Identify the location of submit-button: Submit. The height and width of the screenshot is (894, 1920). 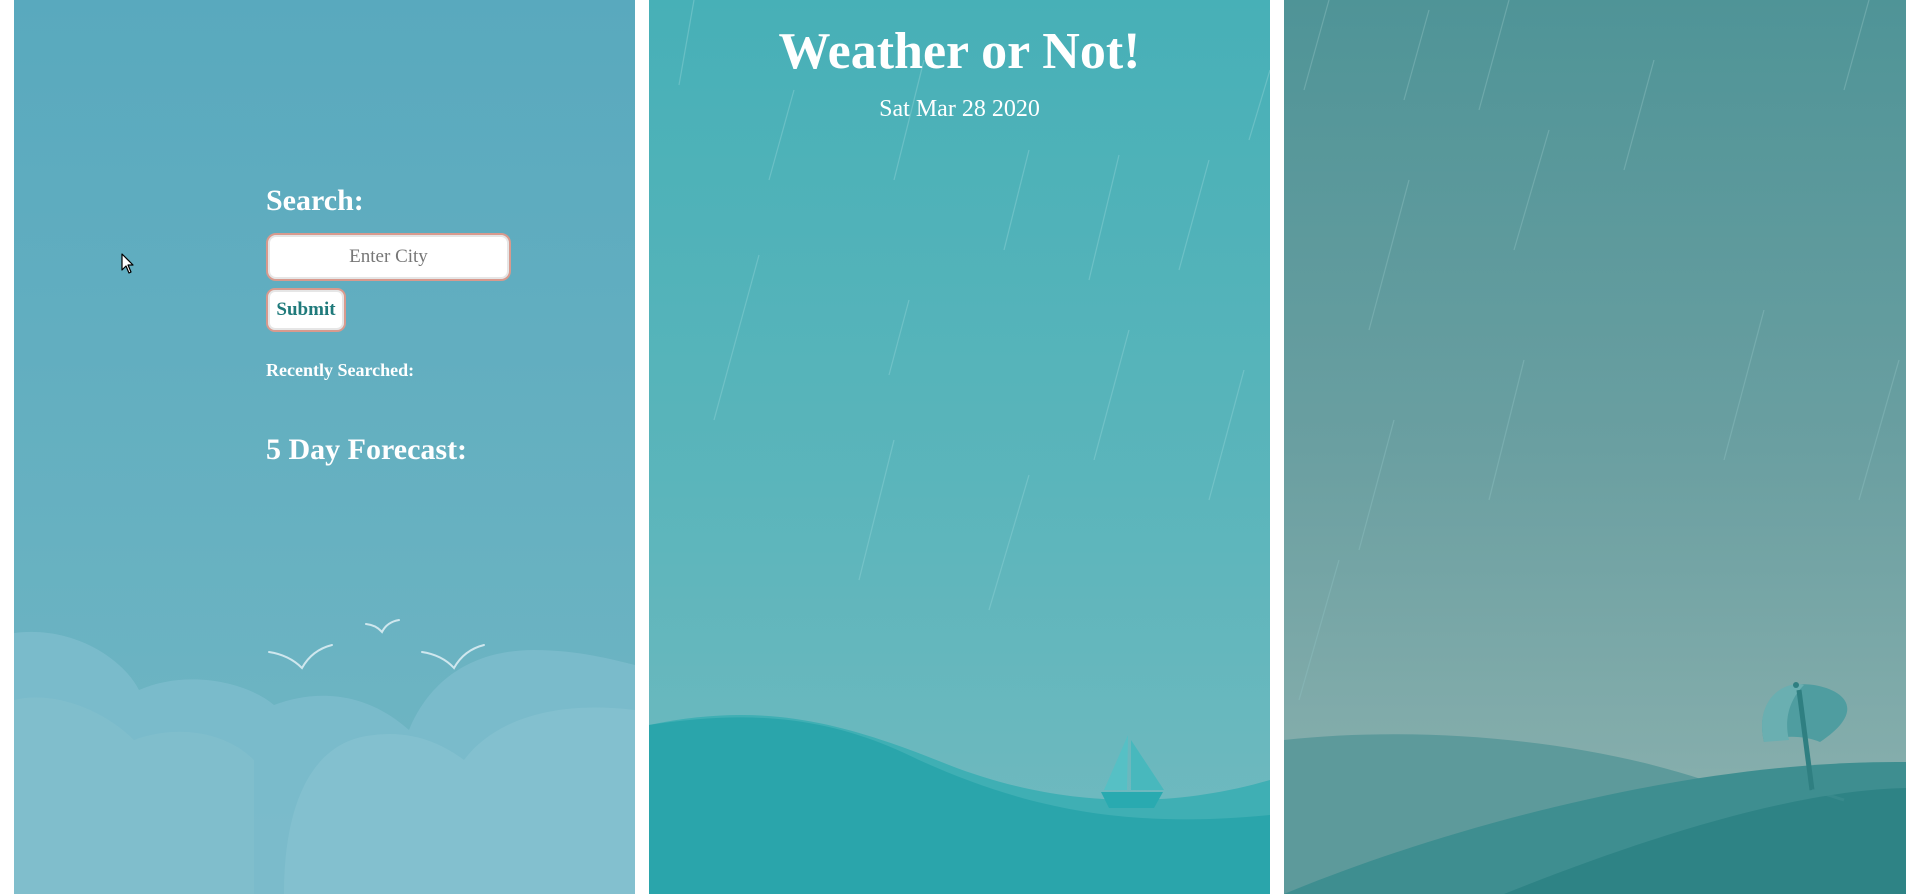
(306, 310).